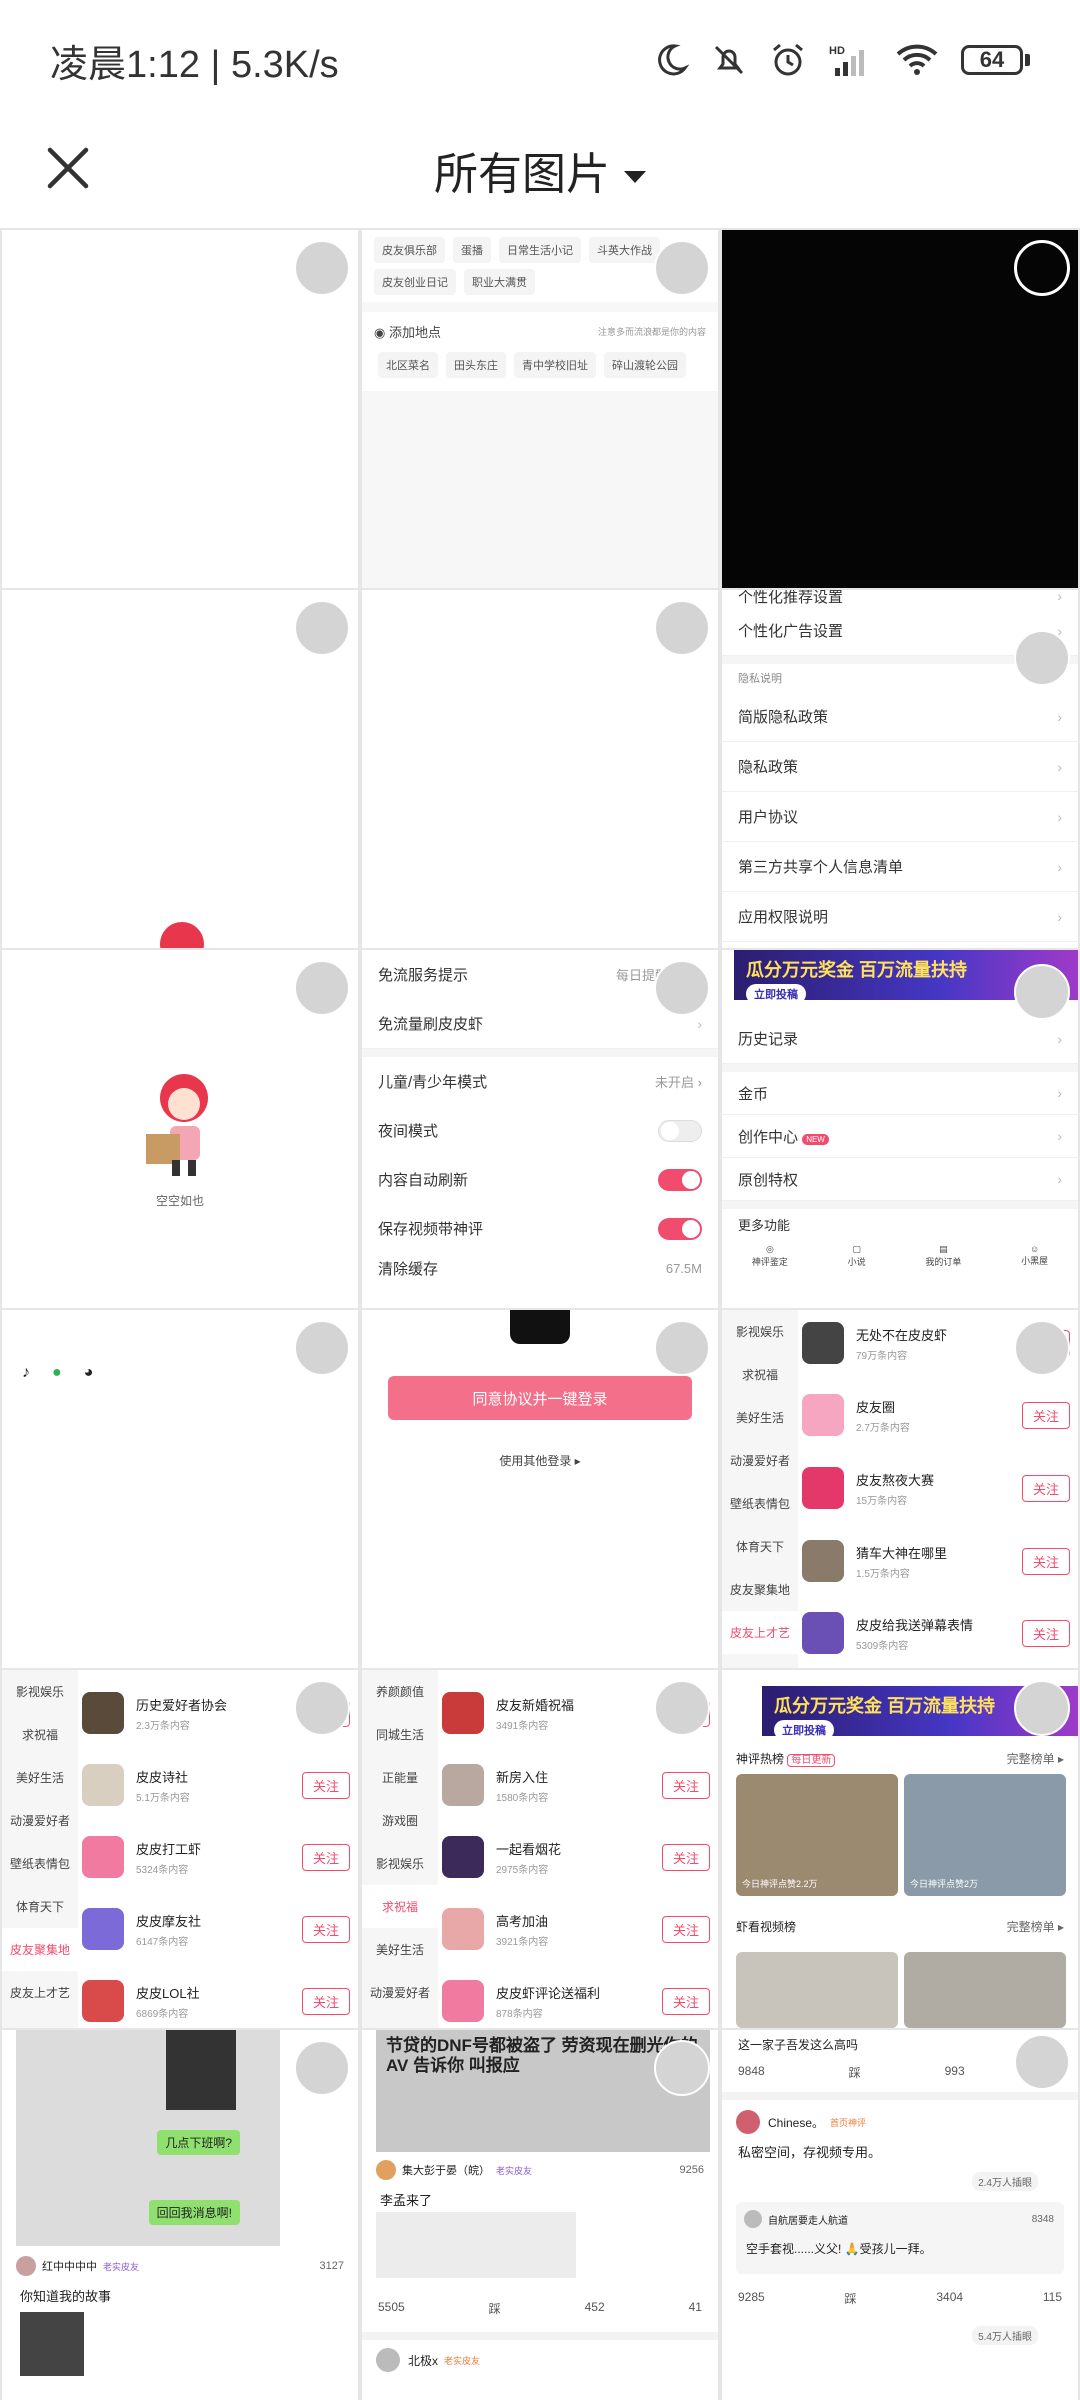 The height and width of the screenshot is (2400, 1080). Describe the element at coordinates (162, 1777) in the screenshot. I see `topic-name: 皮皮诗社` at that location.